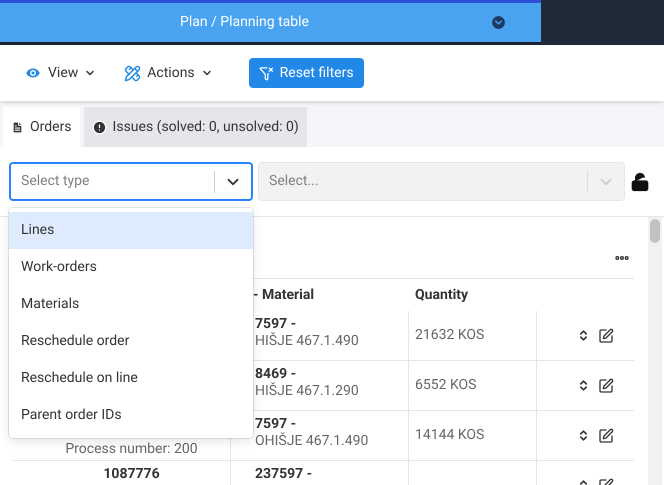 The width and height of the screenshot is (664, 485). Describe the element at coordinates (284, 474) in the screenshot. I see `table-cell-text: 237597 -` at that location.